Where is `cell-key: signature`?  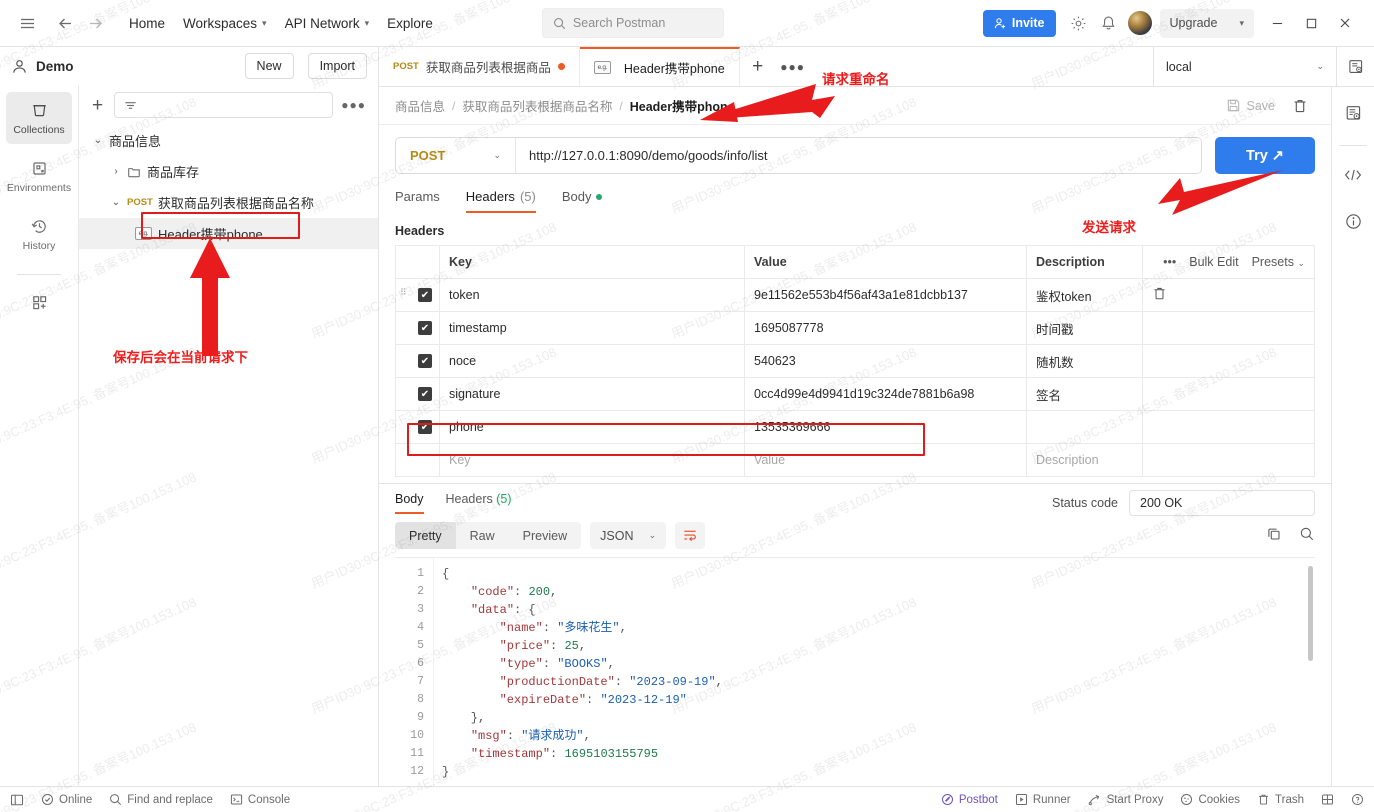 cell-key: signature is located at coordinates (592, 394).